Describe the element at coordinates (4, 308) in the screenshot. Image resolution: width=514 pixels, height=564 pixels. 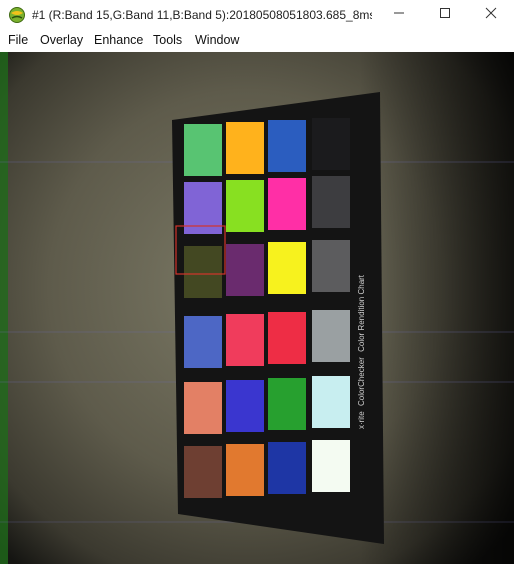
I see `left-edge-artifact` at that location.